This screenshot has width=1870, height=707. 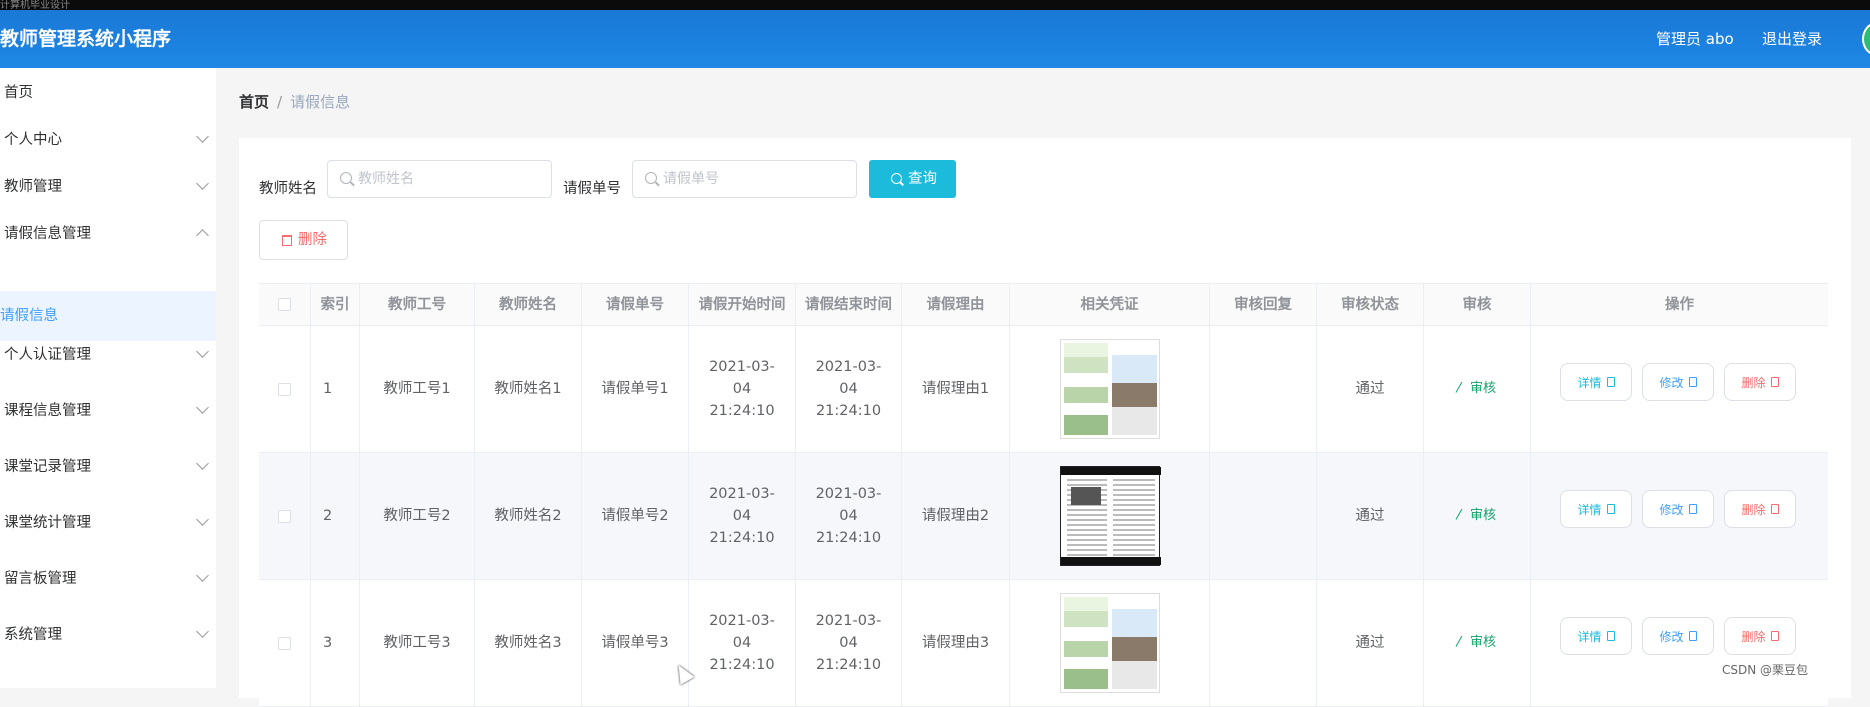 What do you see at coordinates (335, 389) in the screenshot?
I see `index-cell: 1` at bounding box center [335, 389].